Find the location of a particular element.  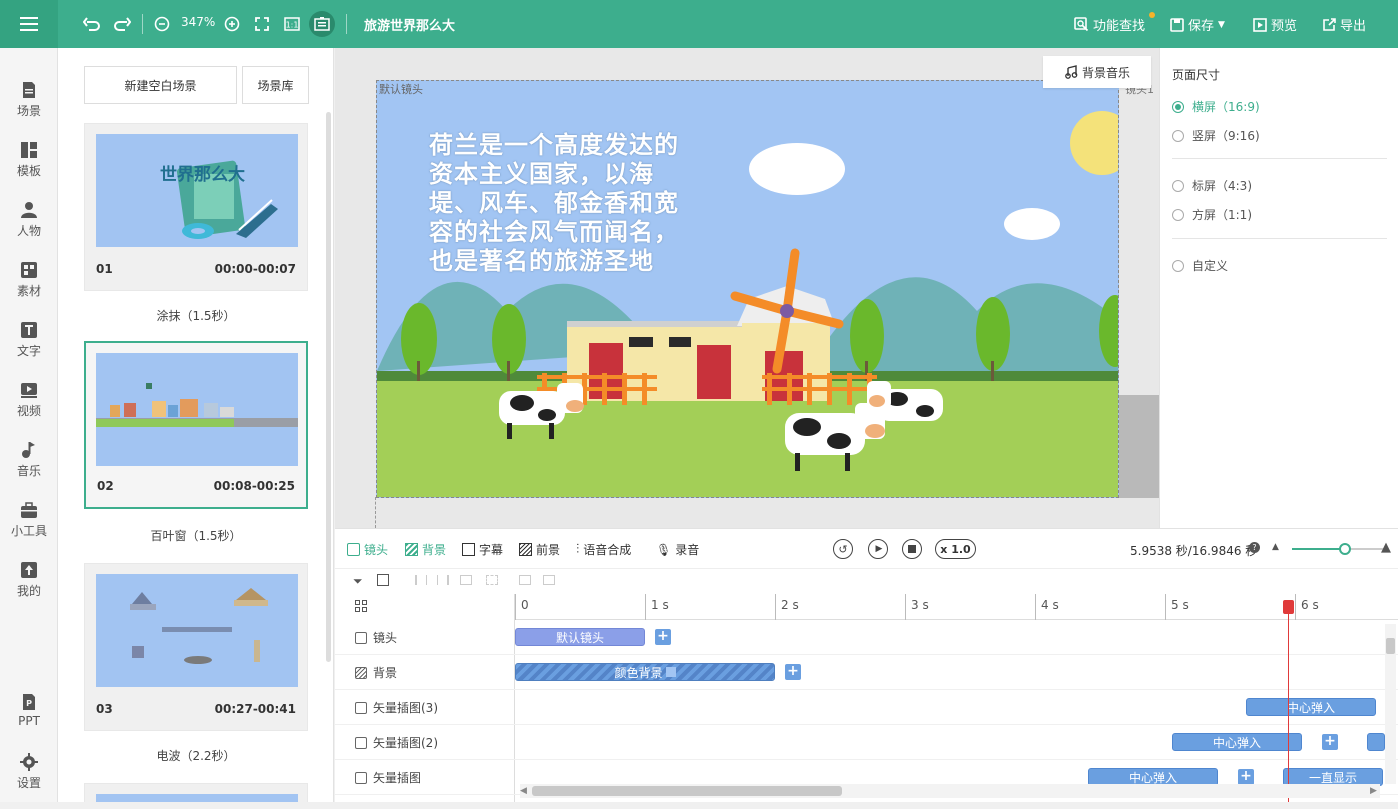

align-left-icon is located at coordinates (421, 580).